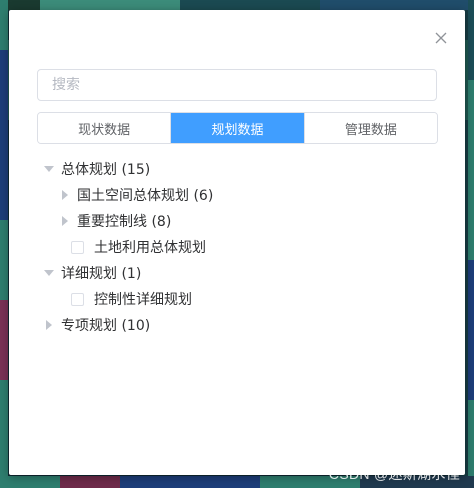  Describe the element at coordinates (150, 248) in the screenshot. I see `tree-node-label: 土地利用总体规划` at that location.